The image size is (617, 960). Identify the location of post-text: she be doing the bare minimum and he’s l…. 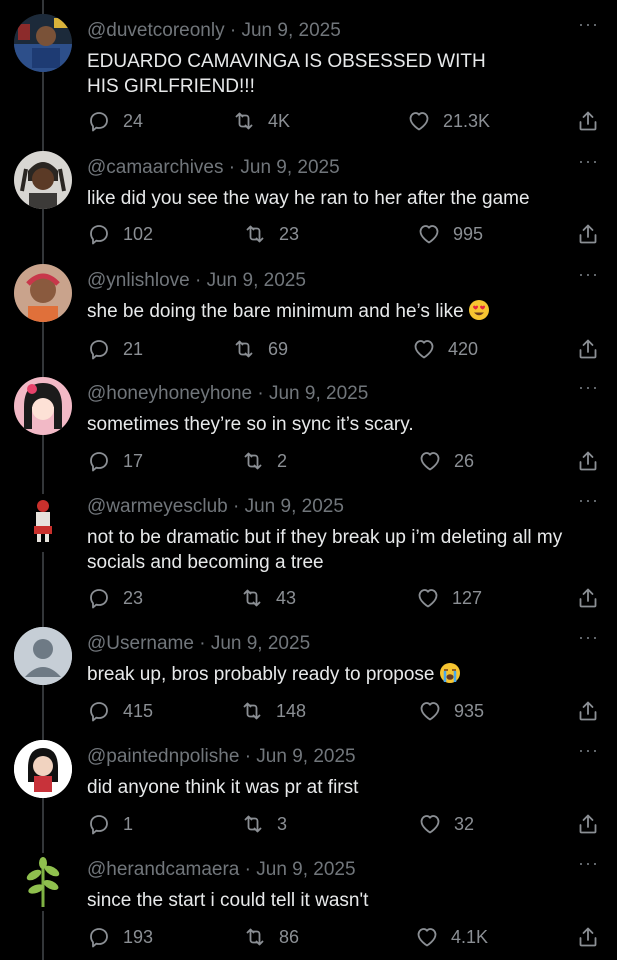
(337, 311).